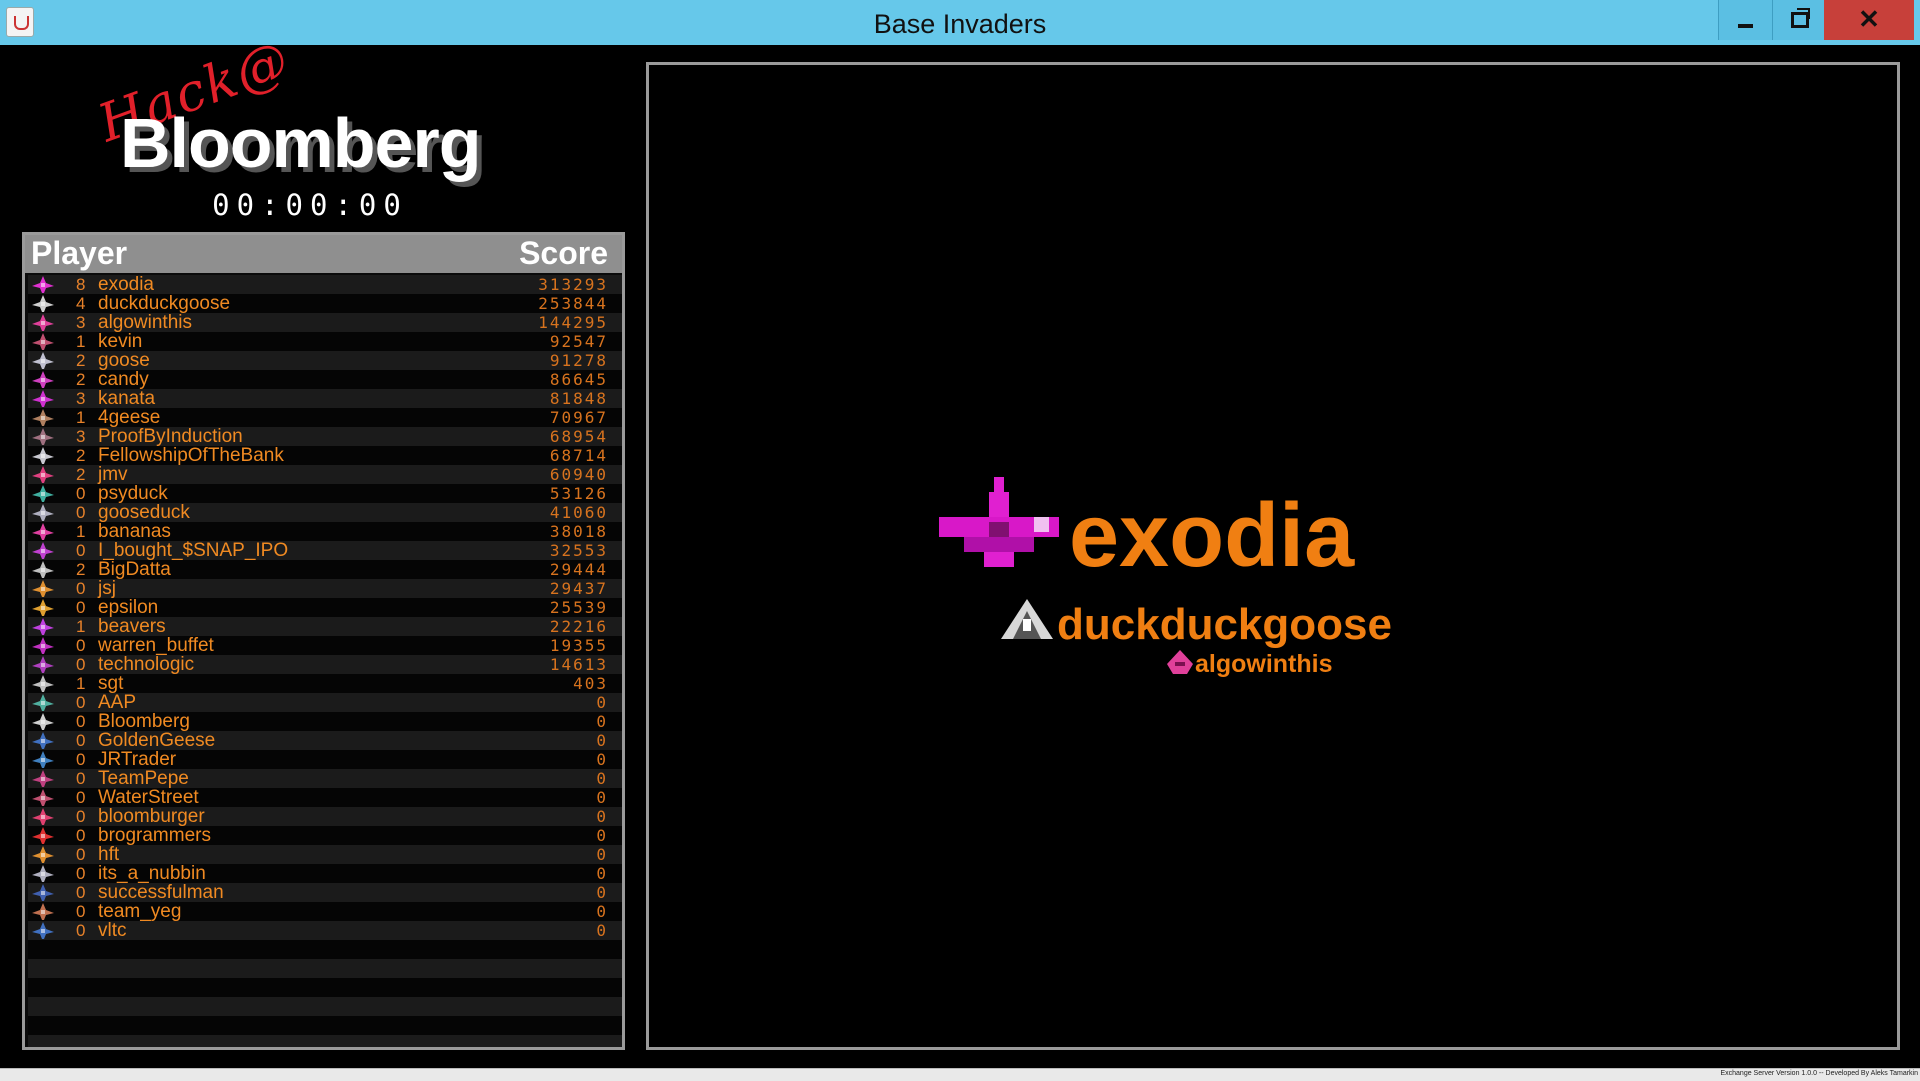  Describe the element at coordinates (1224, 624) in the screenshot. I see `second-place-name: duckduckgoose` at that location.